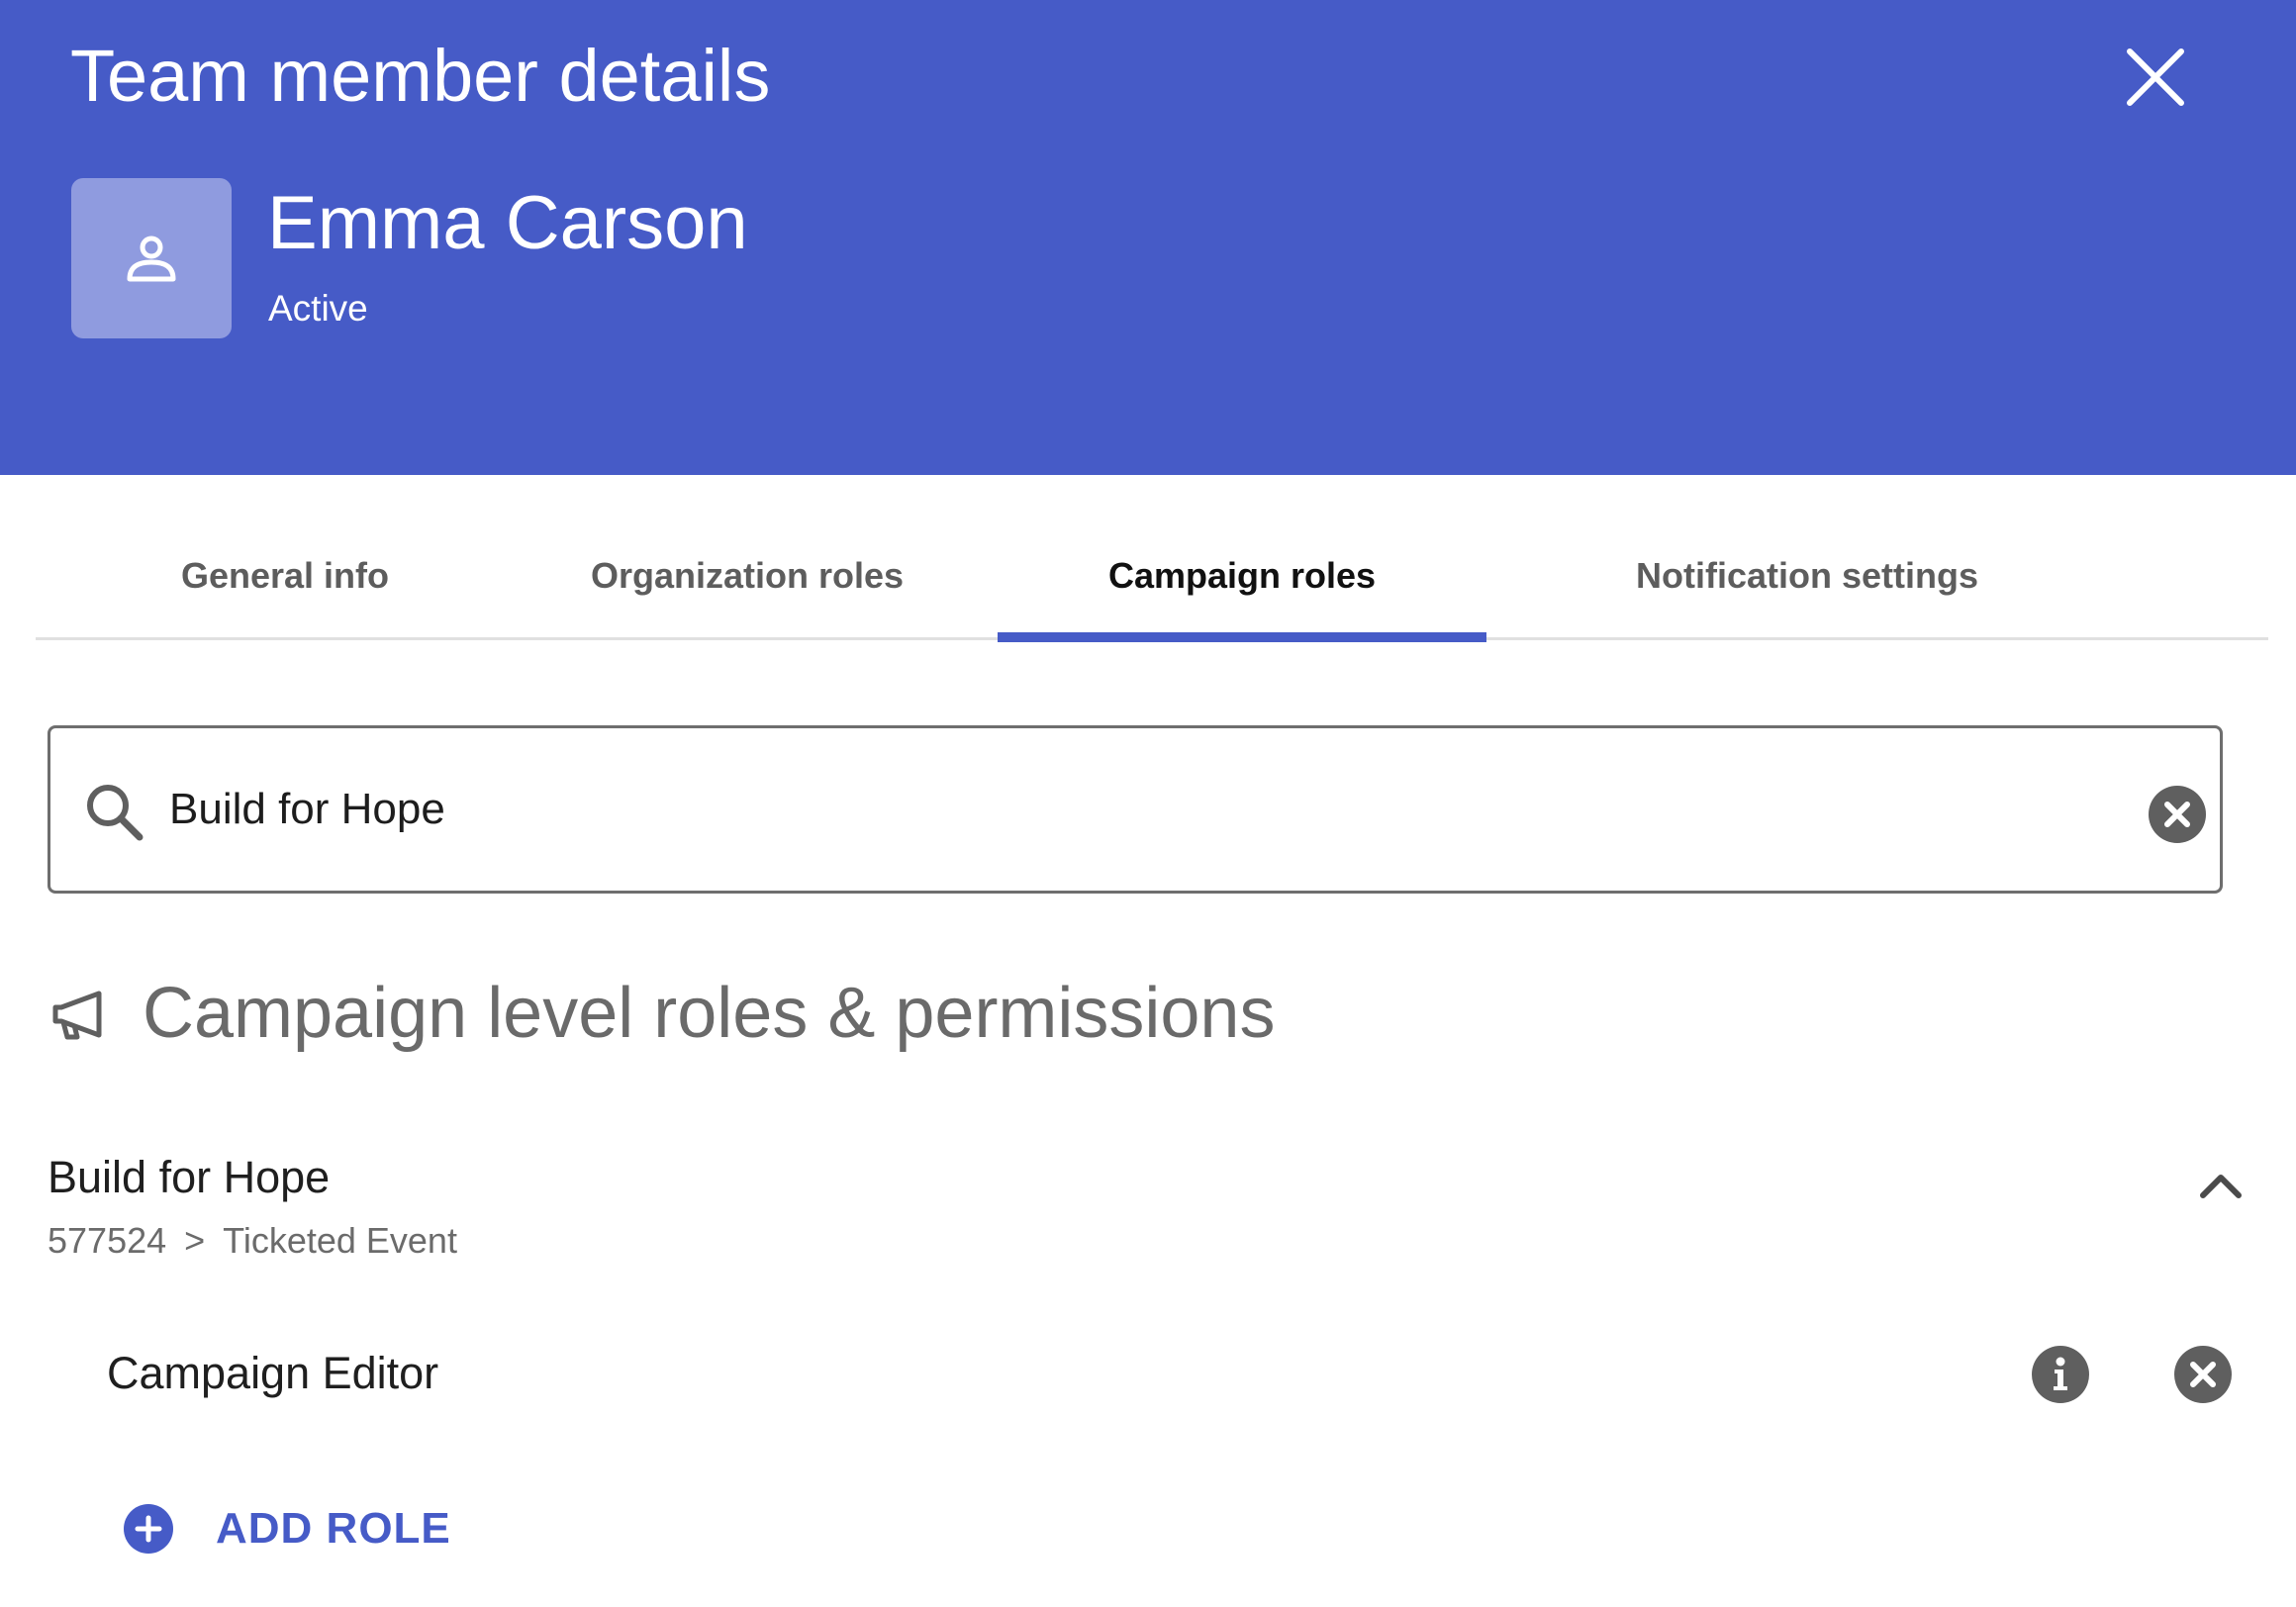  Describe the element at coordinates (318, 308) in the screenshot. I see `member-status: Active` at that location.